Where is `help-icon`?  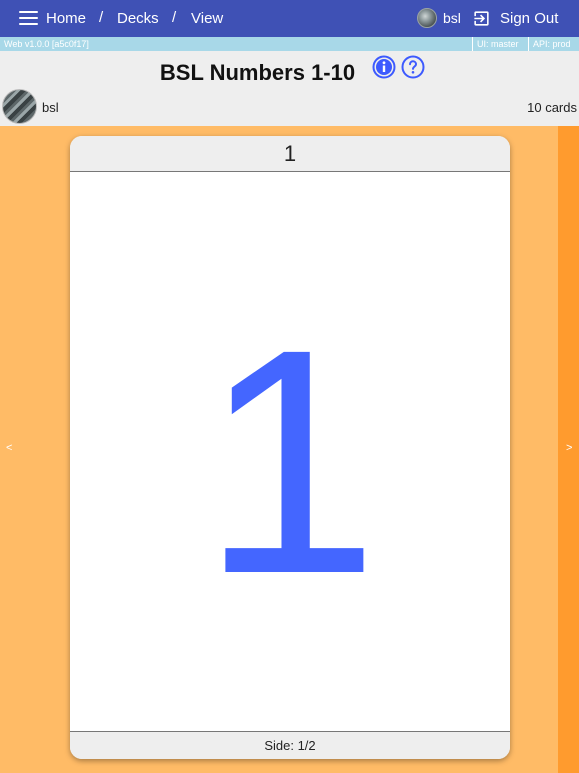
help-icon is located at coordinates (413, 67).